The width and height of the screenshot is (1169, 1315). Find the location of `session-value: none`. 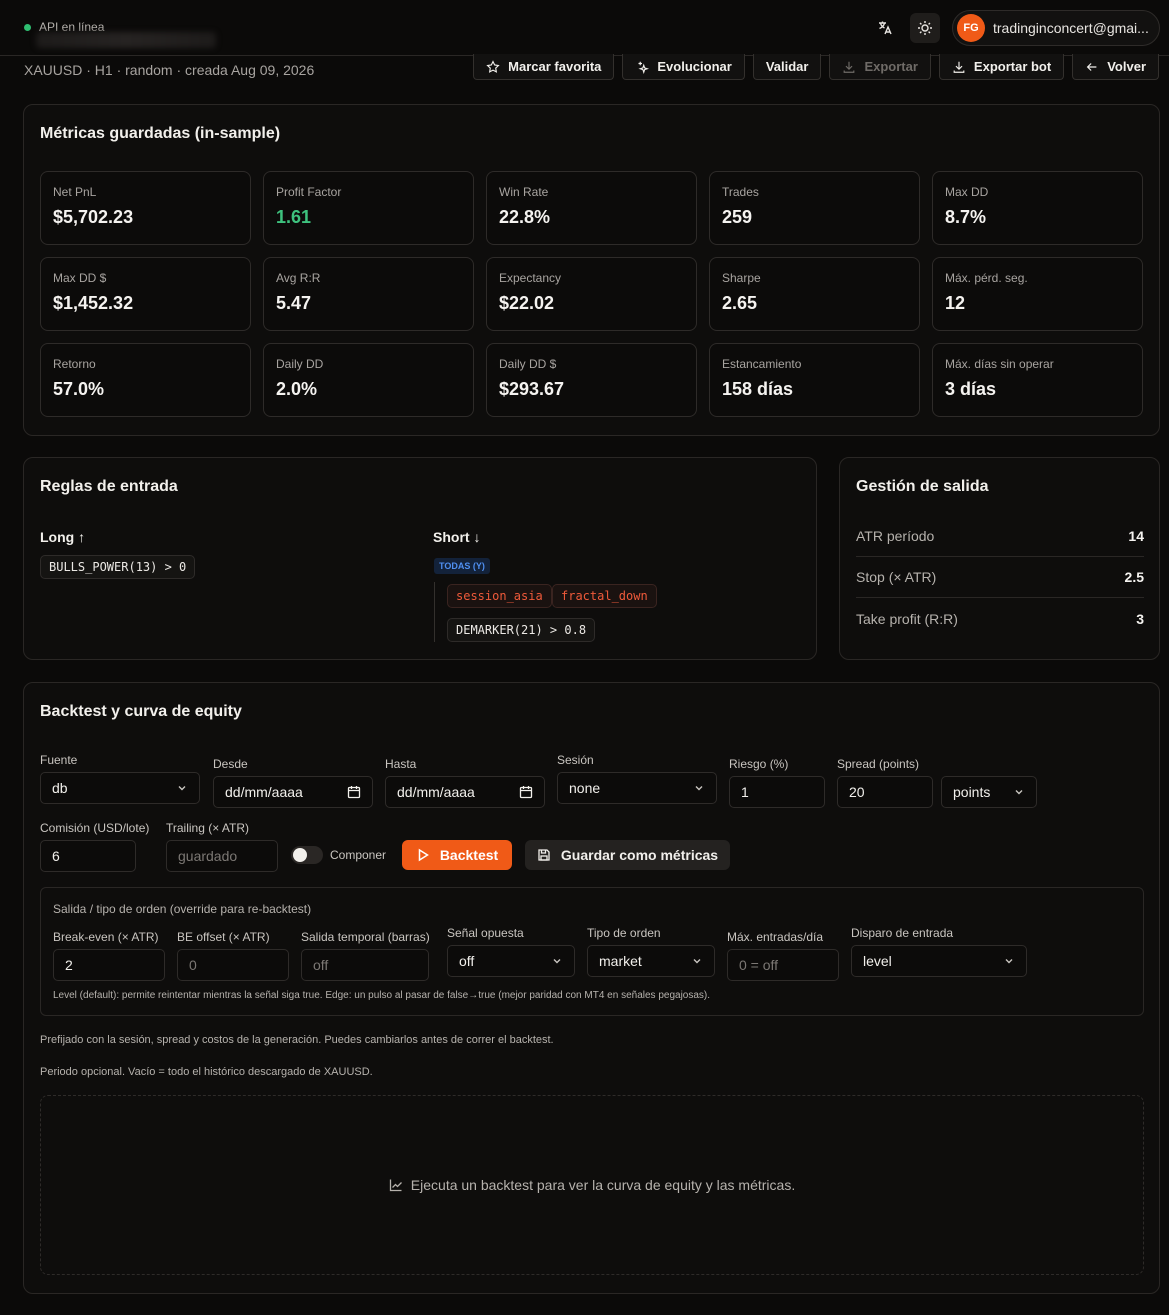

session-value: none is located at coordinates (585, 788).